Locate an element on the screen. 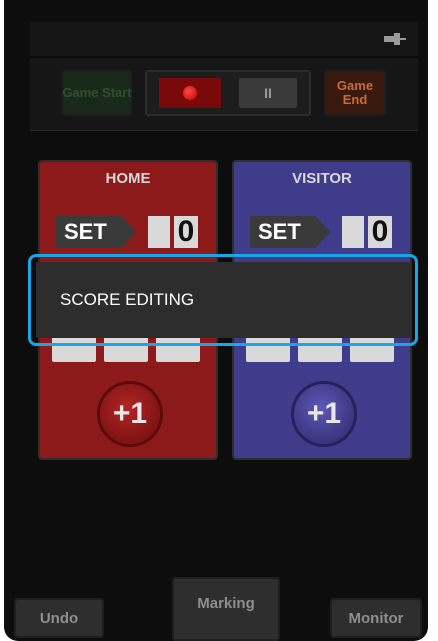 The width and height of the screenshot is (438, 641). home-set-digit-tens is located at coordinates (159, 232).